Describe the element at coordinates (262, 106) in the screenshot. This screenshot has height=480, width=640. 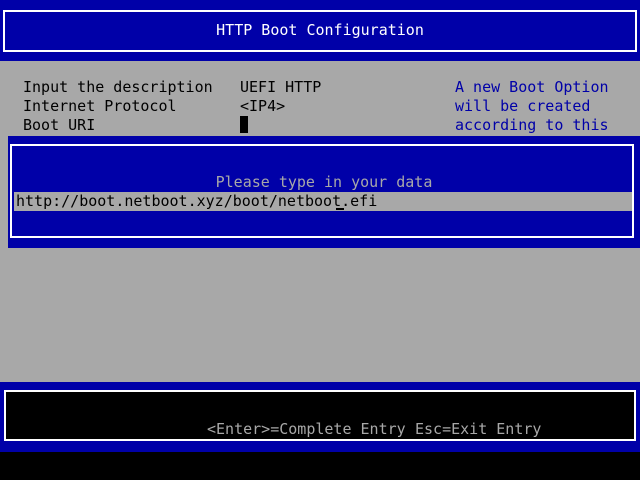
I see `protocol-value: <IP4>` at that location.